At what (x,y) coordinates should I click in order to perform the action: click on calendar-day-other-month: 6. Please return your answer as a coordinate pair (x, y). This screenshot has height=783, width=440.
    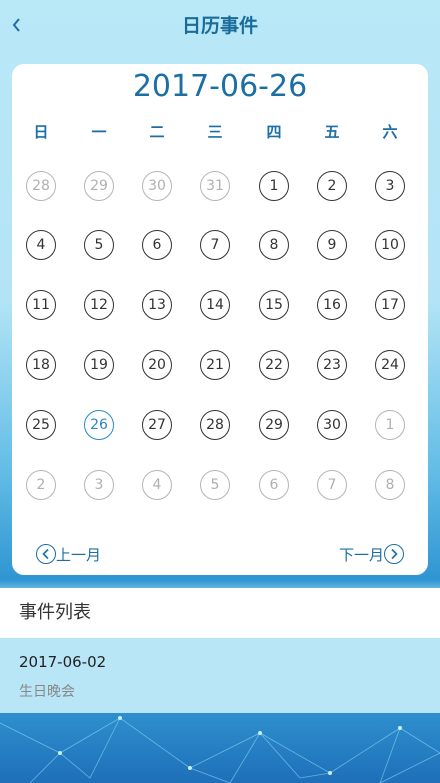
    Looking at the image, I should click on (274, 485).